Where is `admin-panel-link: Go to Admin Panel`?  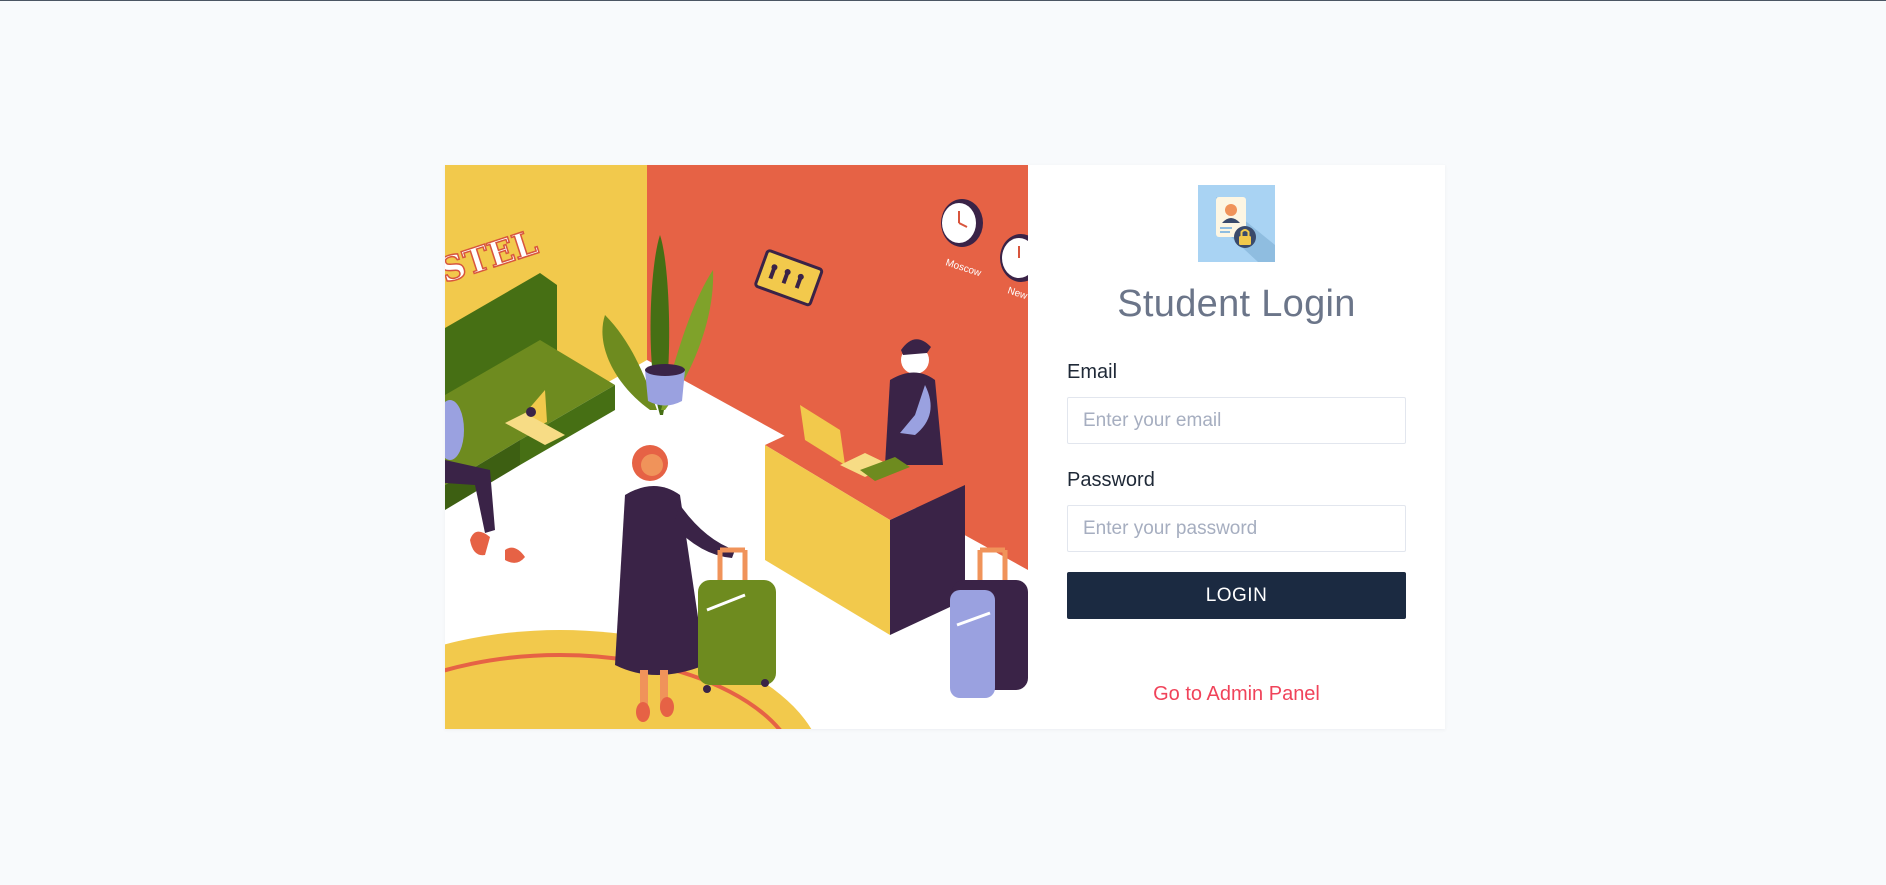 admin-panel-link: Go to Admin Panel is located at coordinates (1236, 694).